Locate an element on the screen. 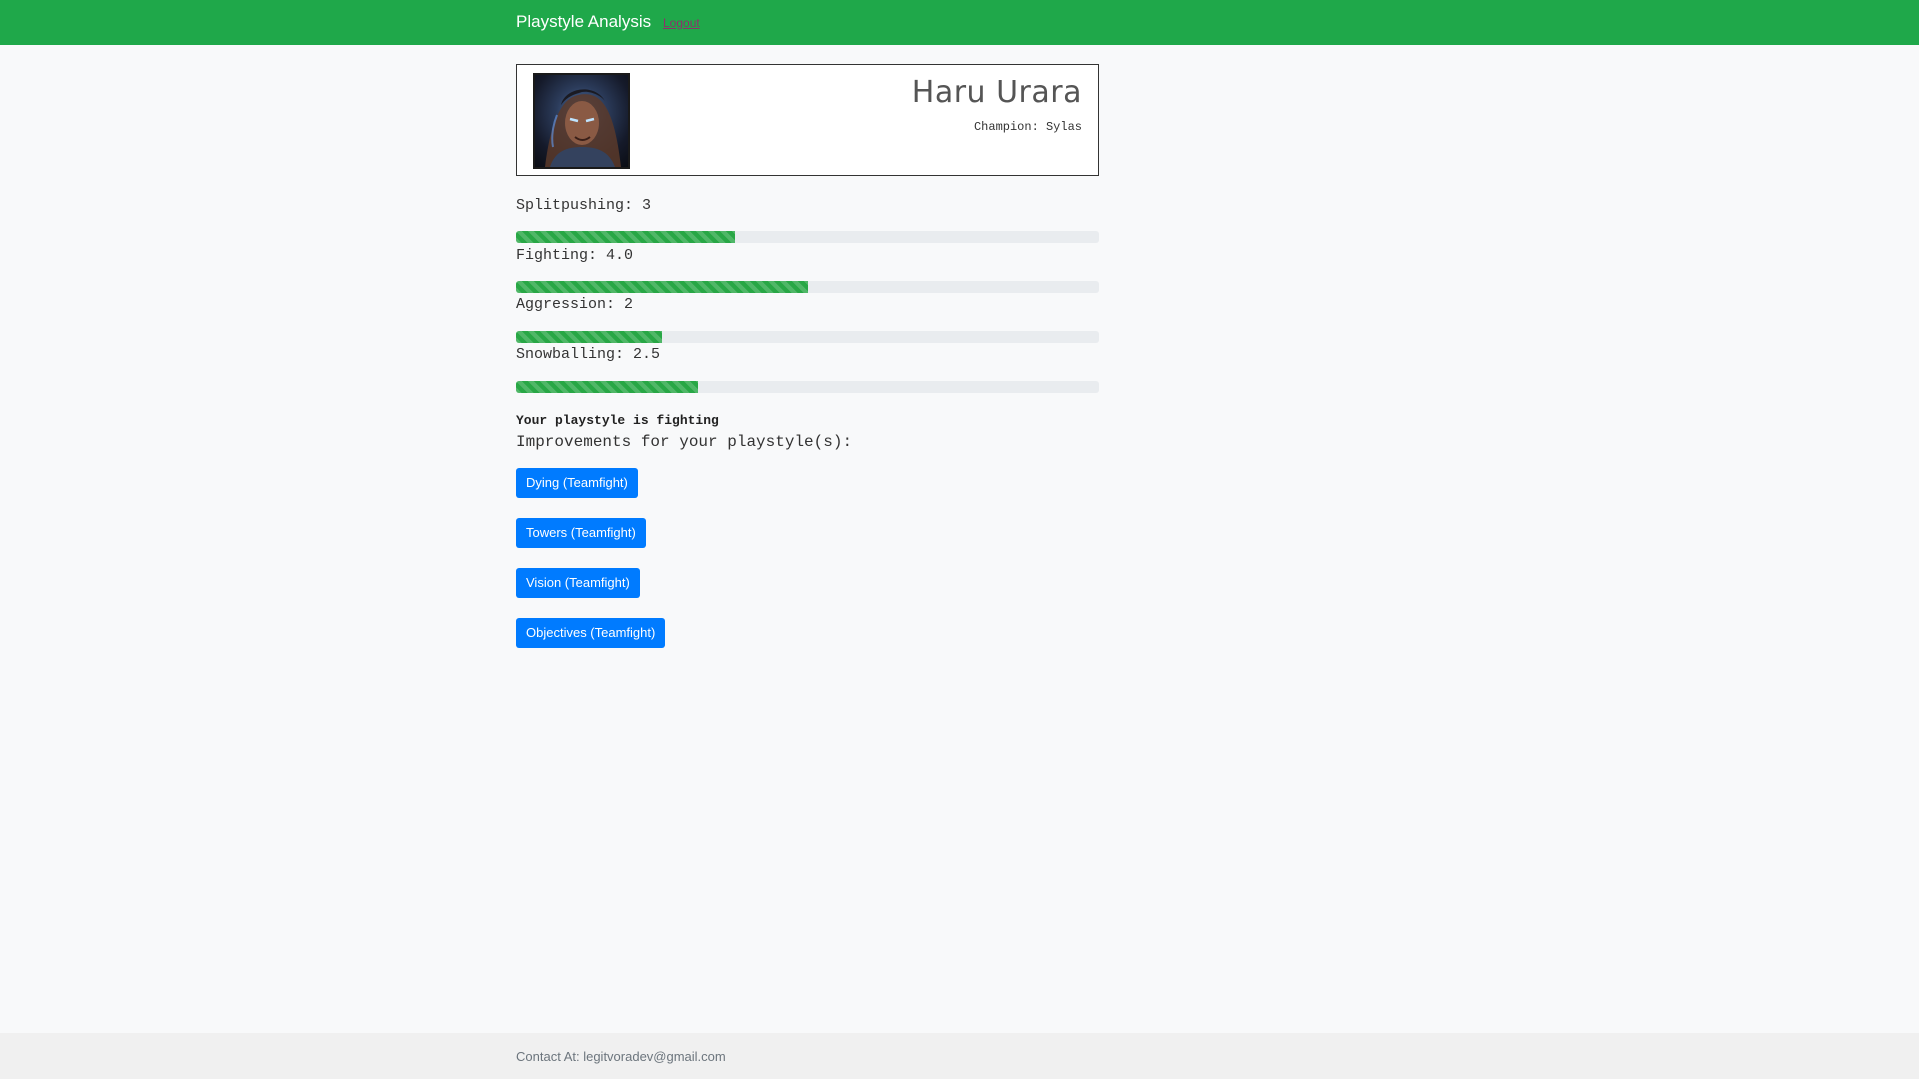 The image size is (1919, 1079). progress-fighting is located at coordinates (807, 287).